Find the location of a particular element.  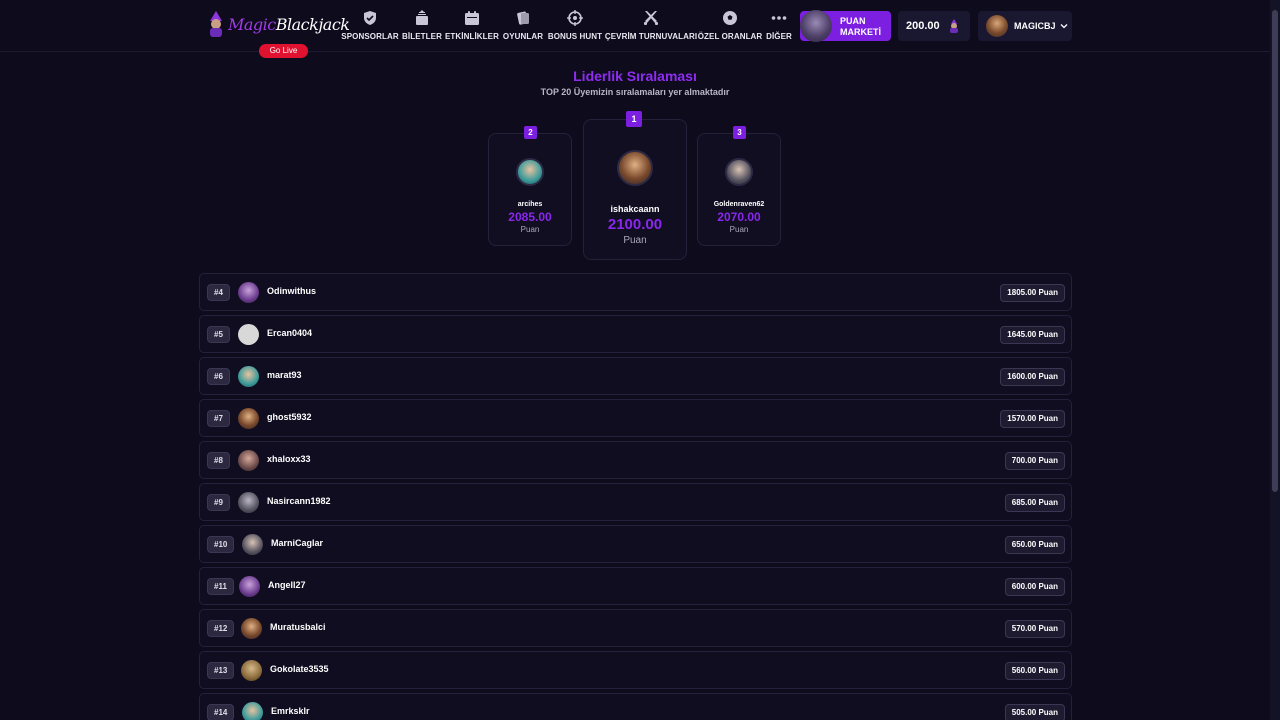

crosshair-icon is located at coordinates (575, 18).